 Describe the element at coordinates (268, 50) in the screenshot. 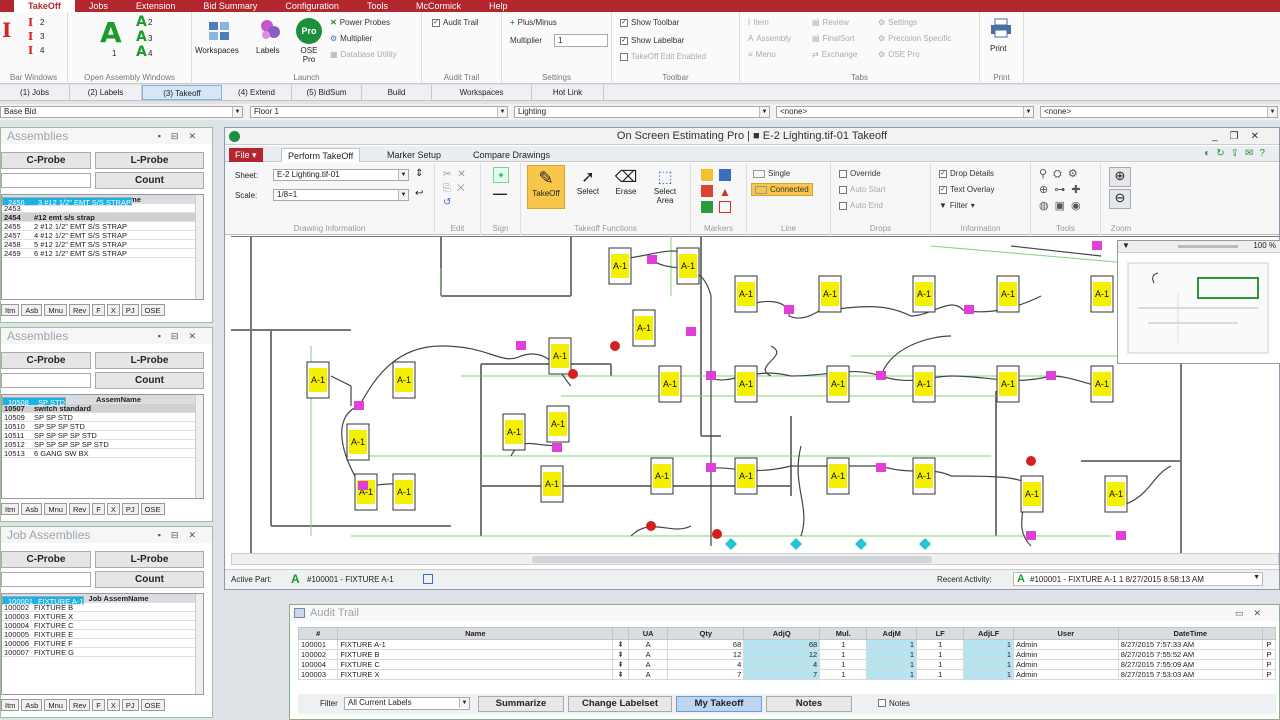

I see `labels-button: Labels` at that location.